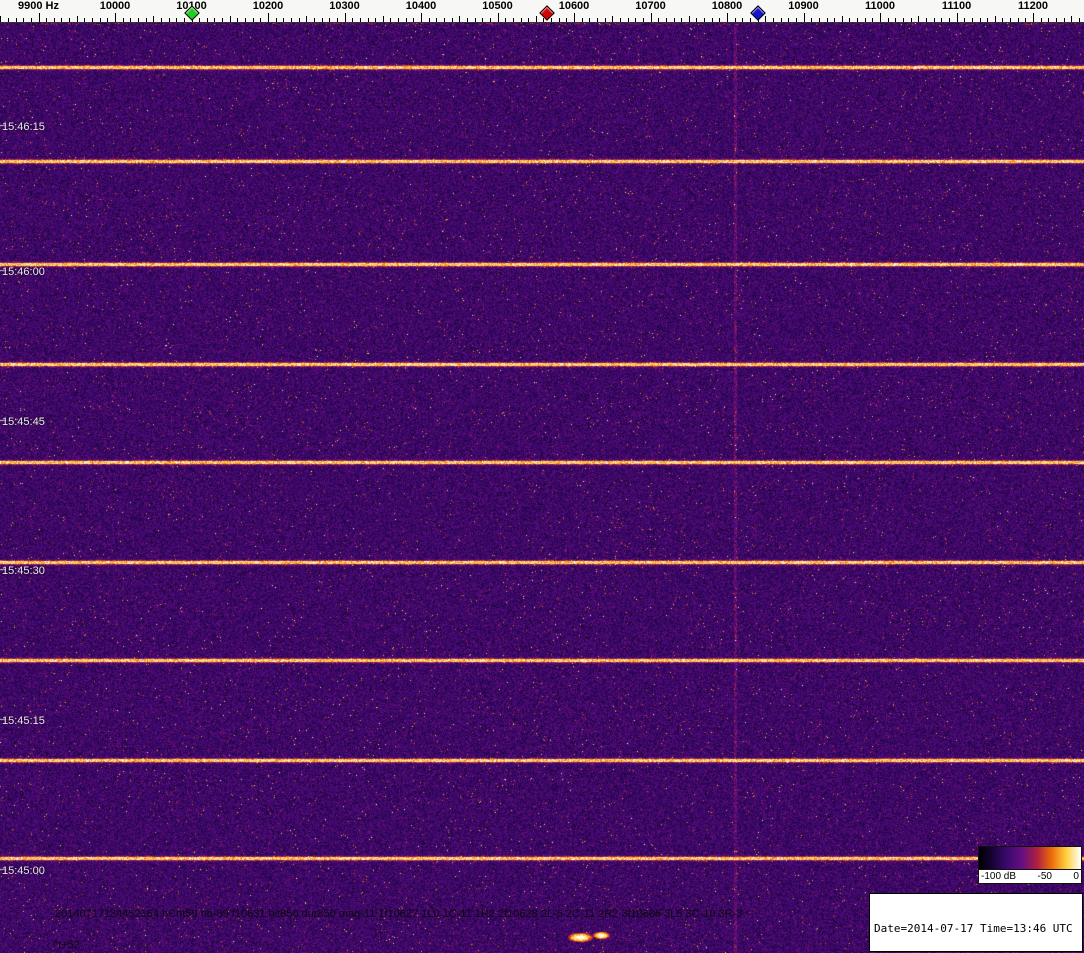 This screenshot has width=1084, height=953. Describe the element at coordinates (23, 721) in the screenshot. I see `time-tick-label: 15:45:15` at that location.